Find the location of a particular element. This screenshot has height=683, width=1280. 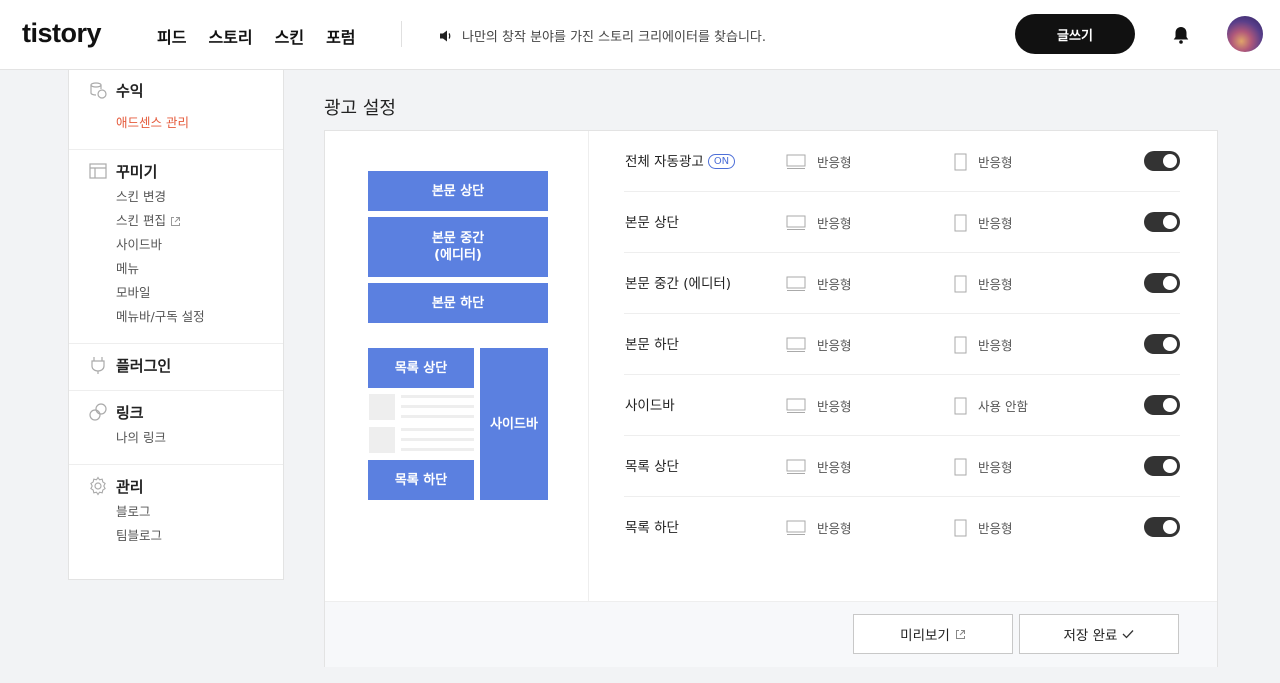

skin-edit-label: 스킨 편집 is located at coordinates (141, 220).